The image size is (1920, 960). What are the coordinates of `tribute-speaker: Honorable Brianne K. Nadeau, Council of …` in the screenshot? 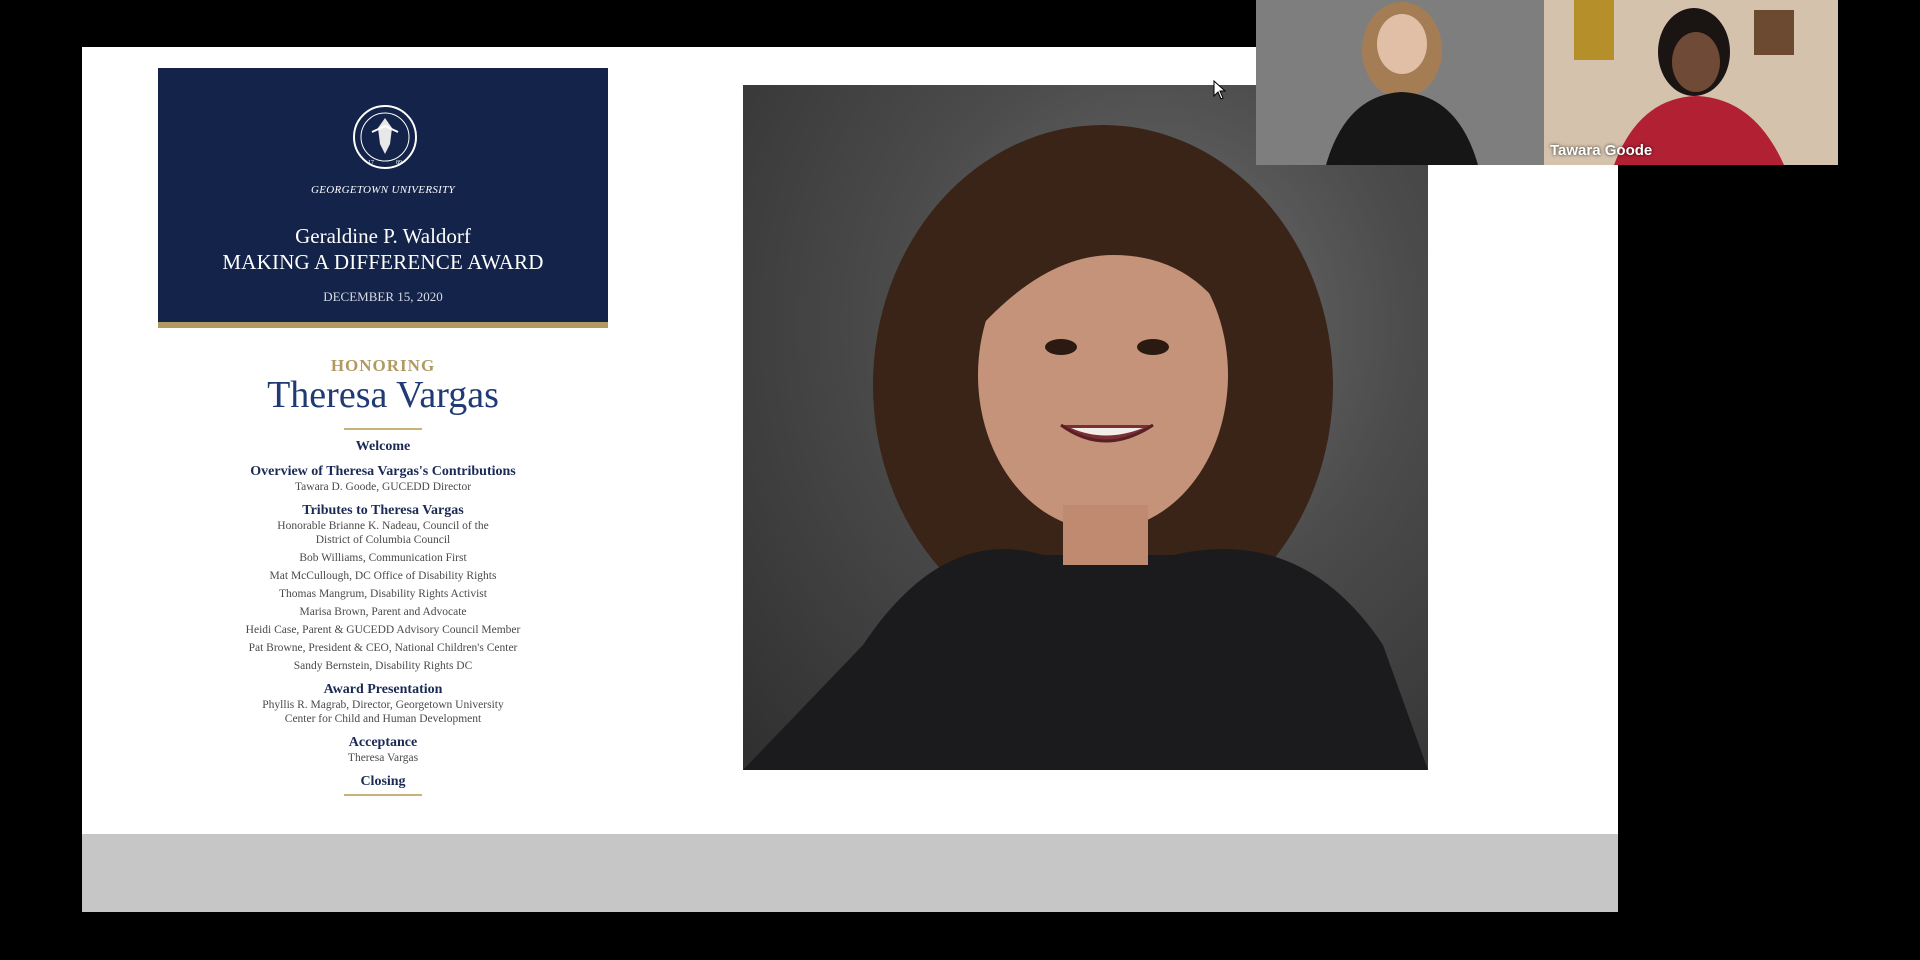 It's located at (383, 526).